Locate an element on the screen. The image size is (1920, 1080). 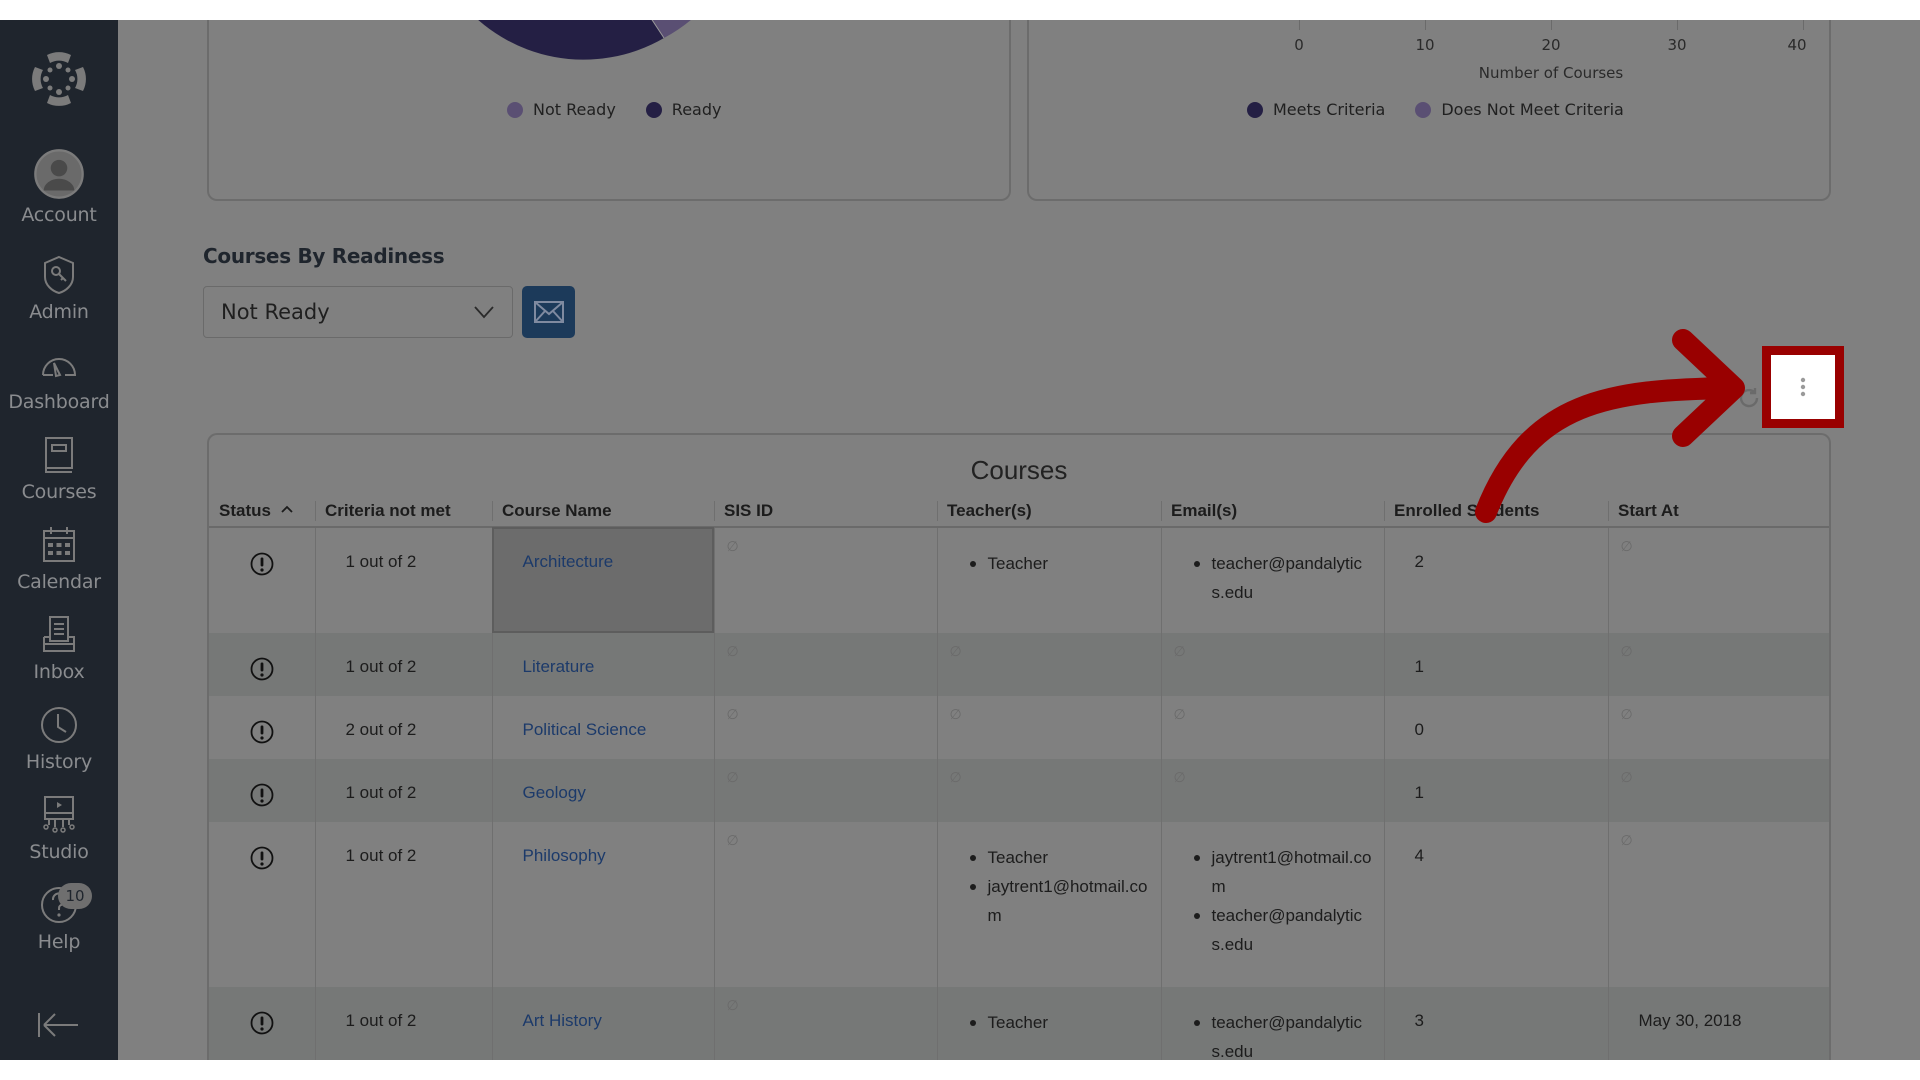
enrolled-cell: 0 is located at coordinates (1495, 727).